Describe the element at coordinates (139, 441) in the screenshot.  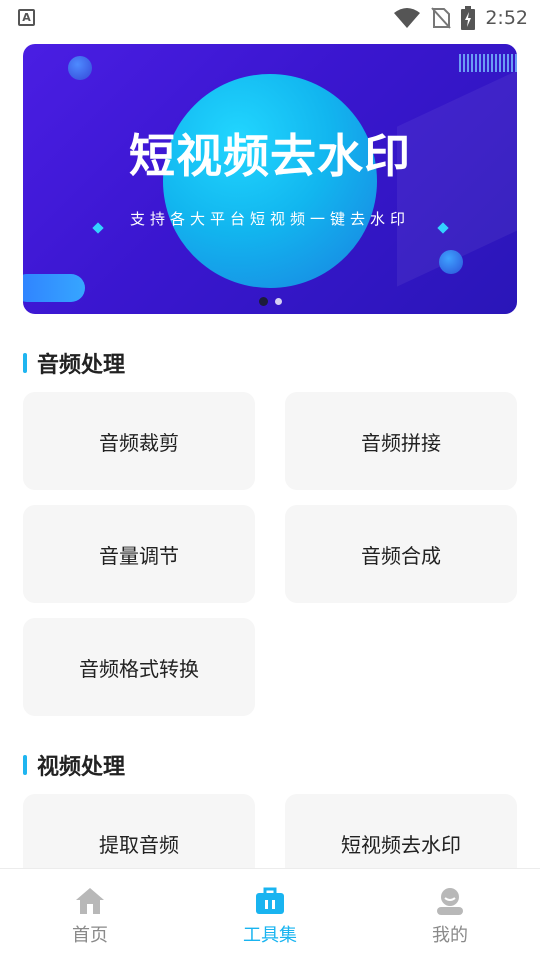
I see `tool-card-audio-trim: 音频裁剪` at that location.